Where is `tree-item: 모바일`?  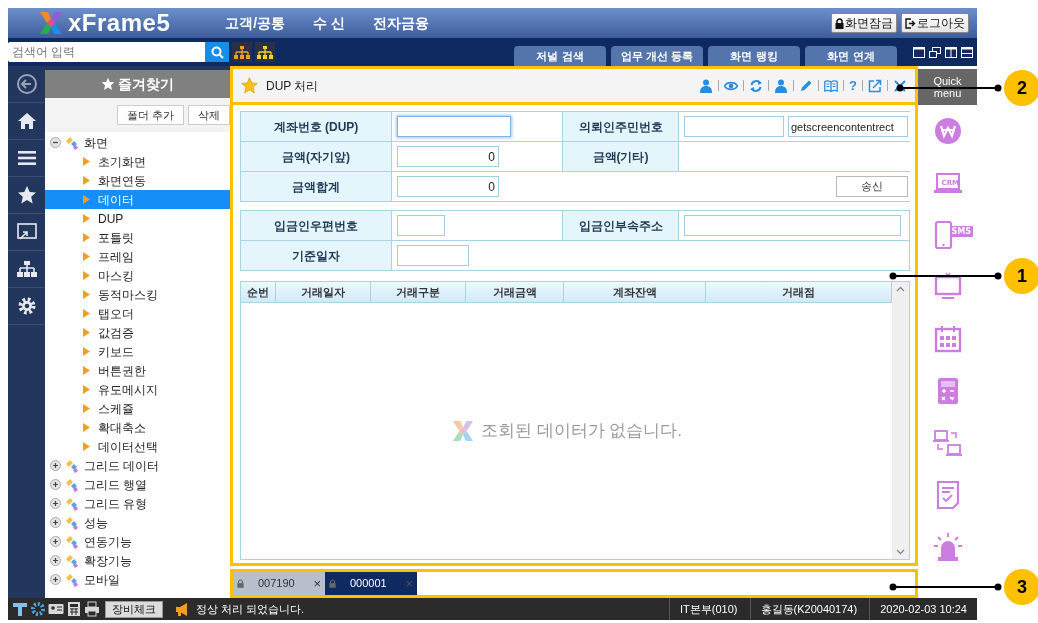
tree-item: 모바일 is located at coordinates (137, 579).